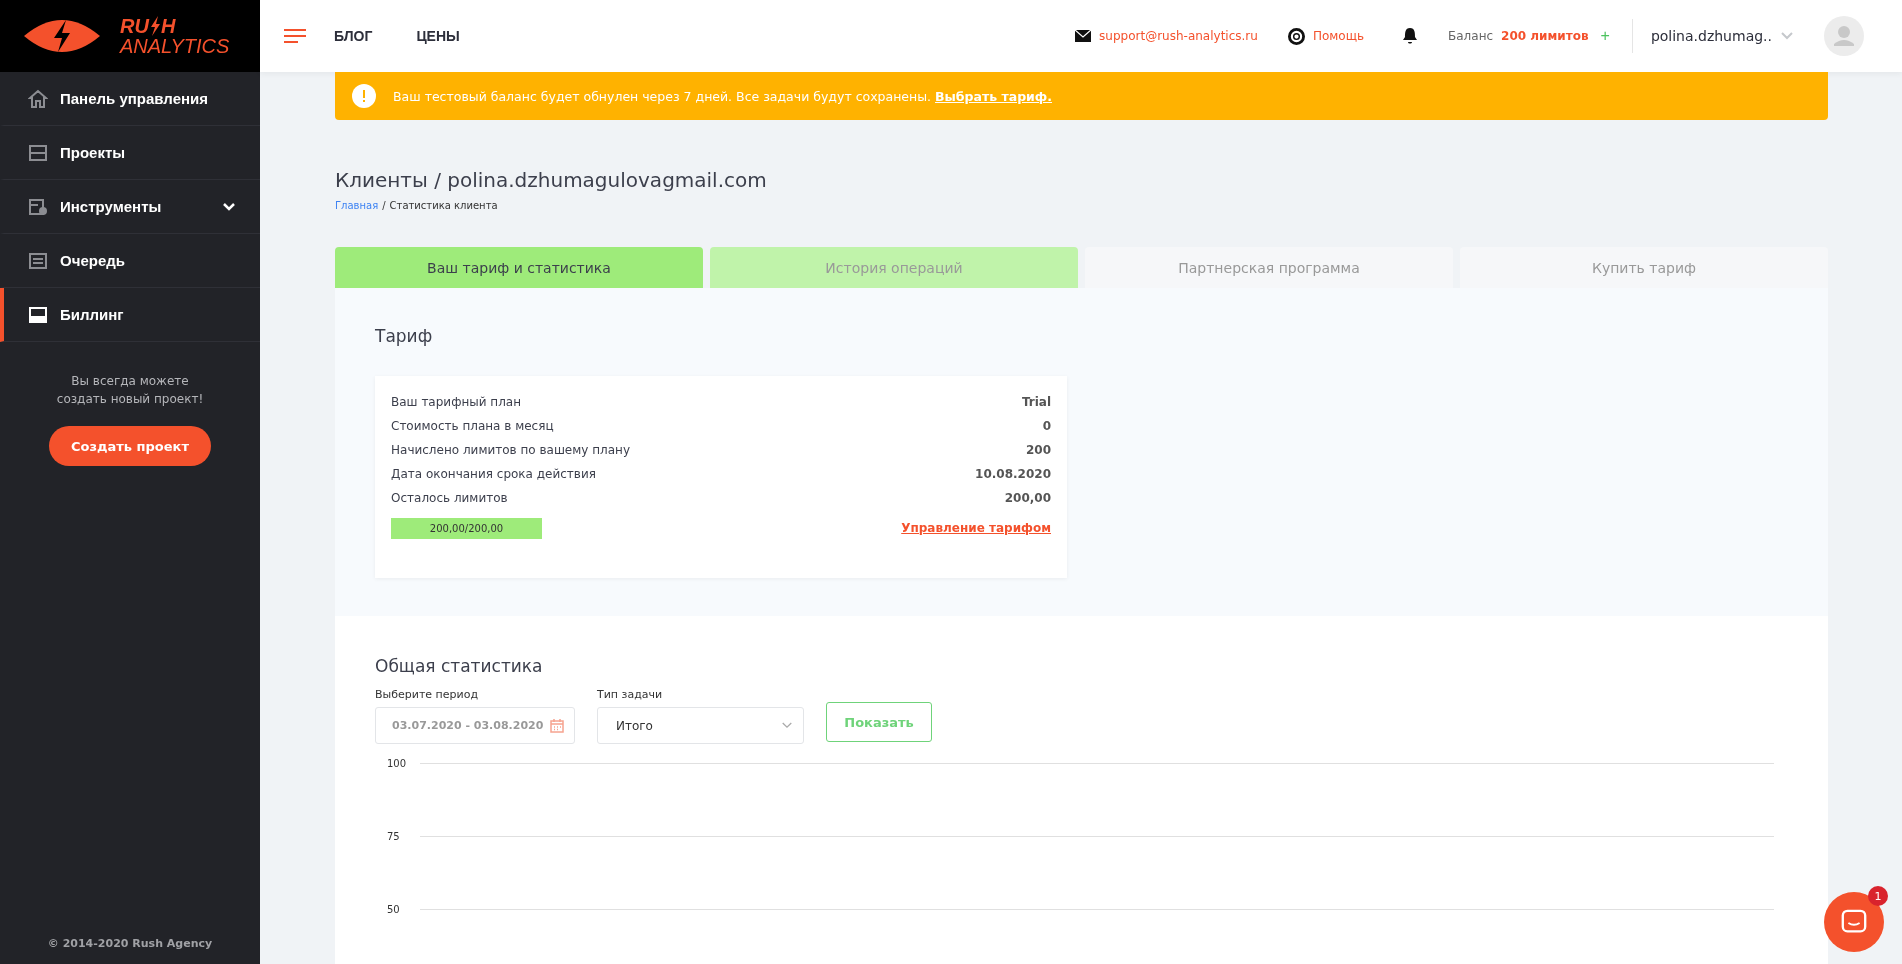  Describe the element at coordinates (1269, 267) in the screenshot. I see `tab: Партнерская программа` at that location.